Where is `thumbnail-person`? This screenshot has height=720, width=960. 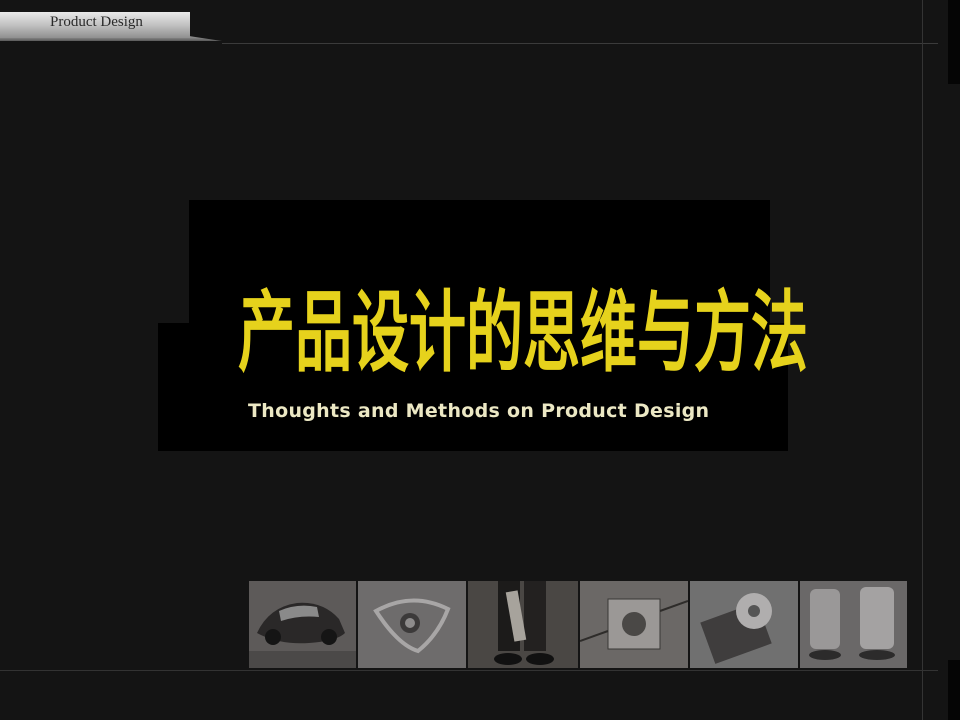
thumbnail-person is located at coordinates (523, 624).